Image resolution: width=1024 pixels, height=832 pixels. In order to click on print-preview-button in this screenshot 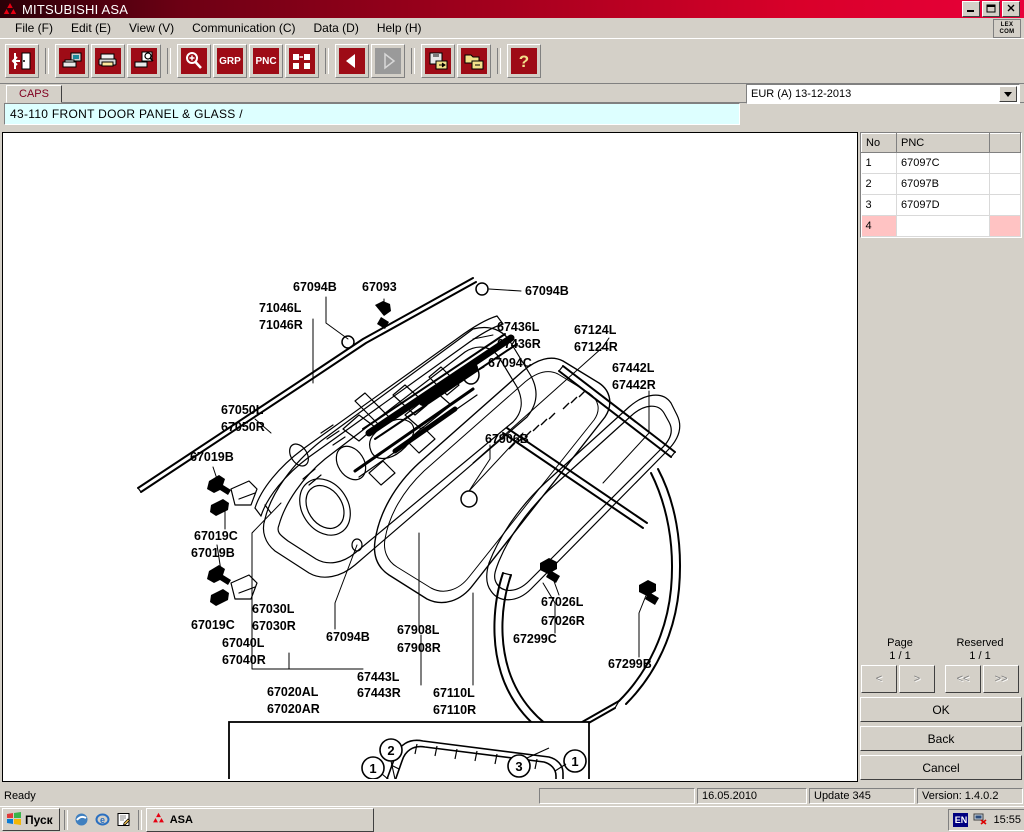, I will do `click(144, 61)`.